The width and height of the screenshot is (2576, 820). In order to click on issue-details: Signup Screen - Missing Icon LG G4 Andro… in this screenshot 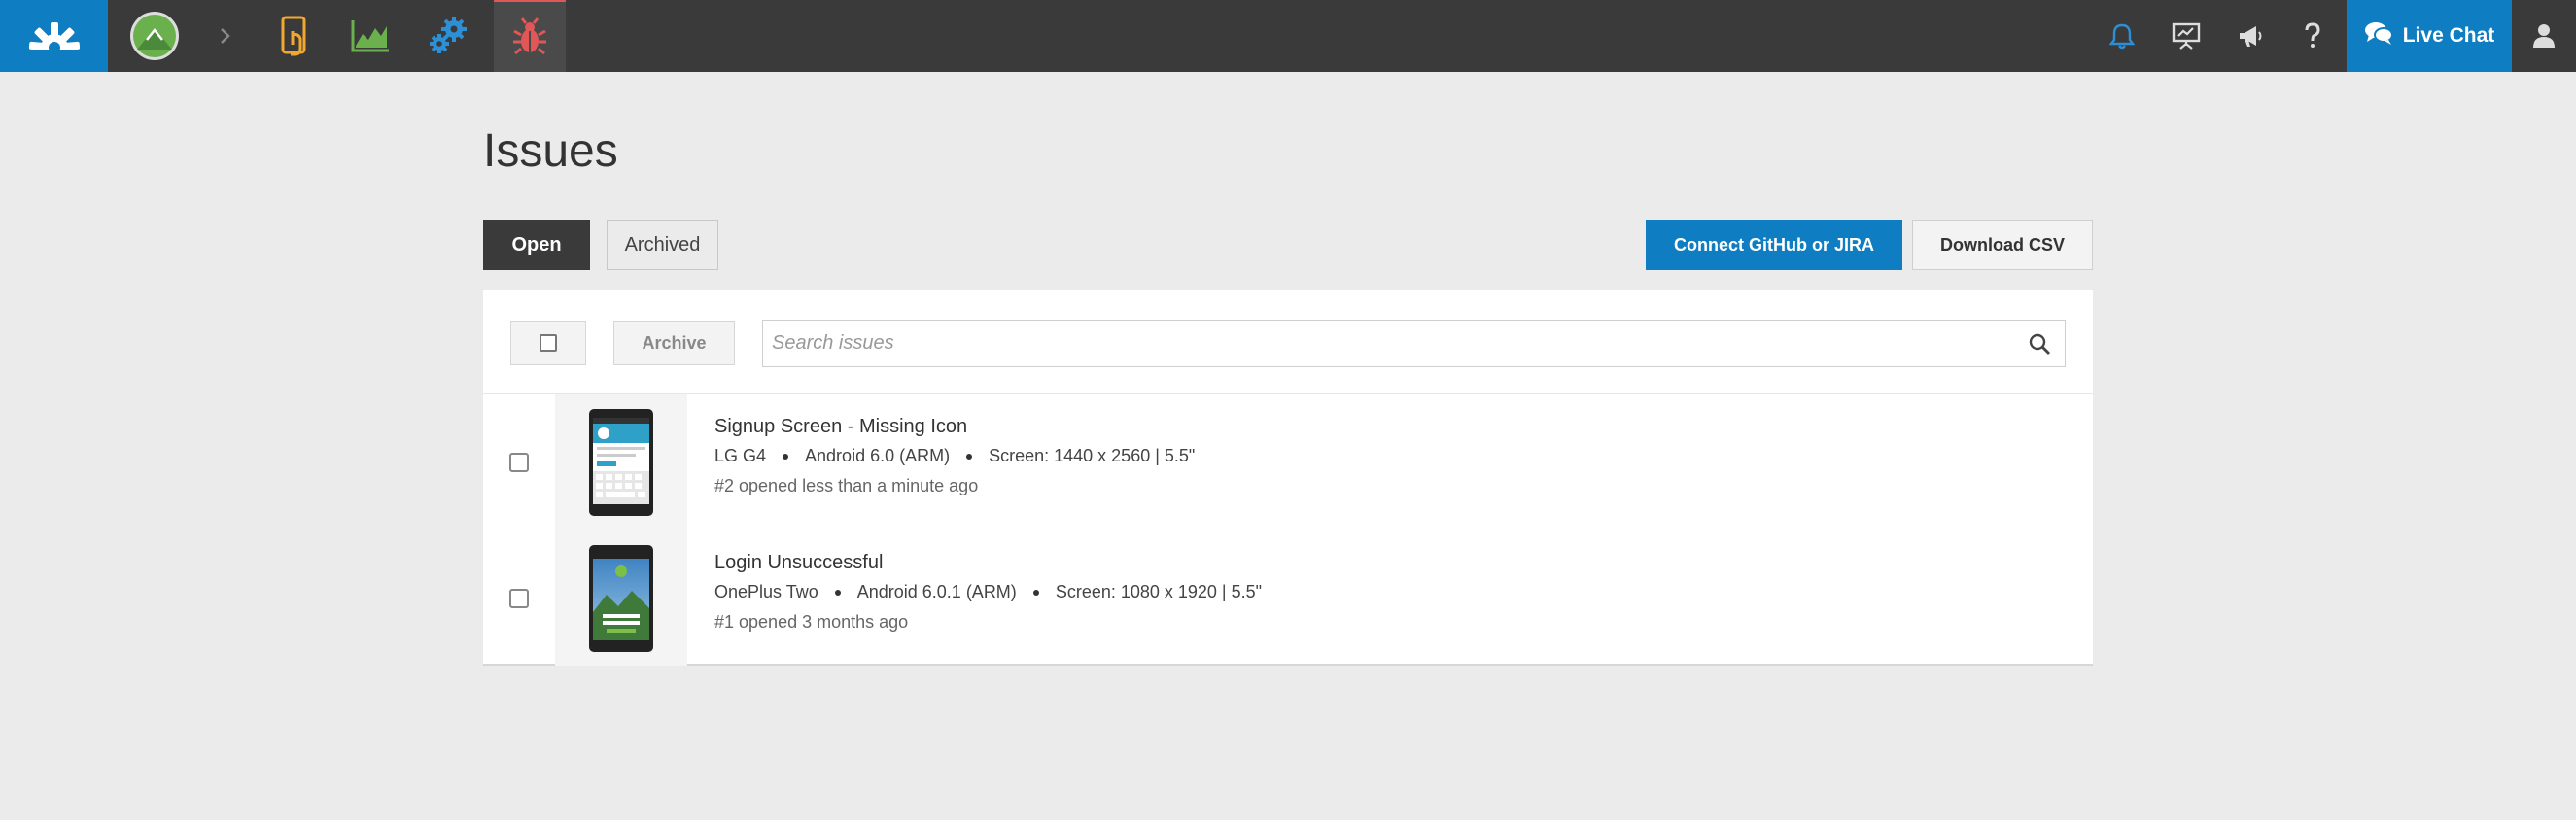, I will do `click(955, 456)`.